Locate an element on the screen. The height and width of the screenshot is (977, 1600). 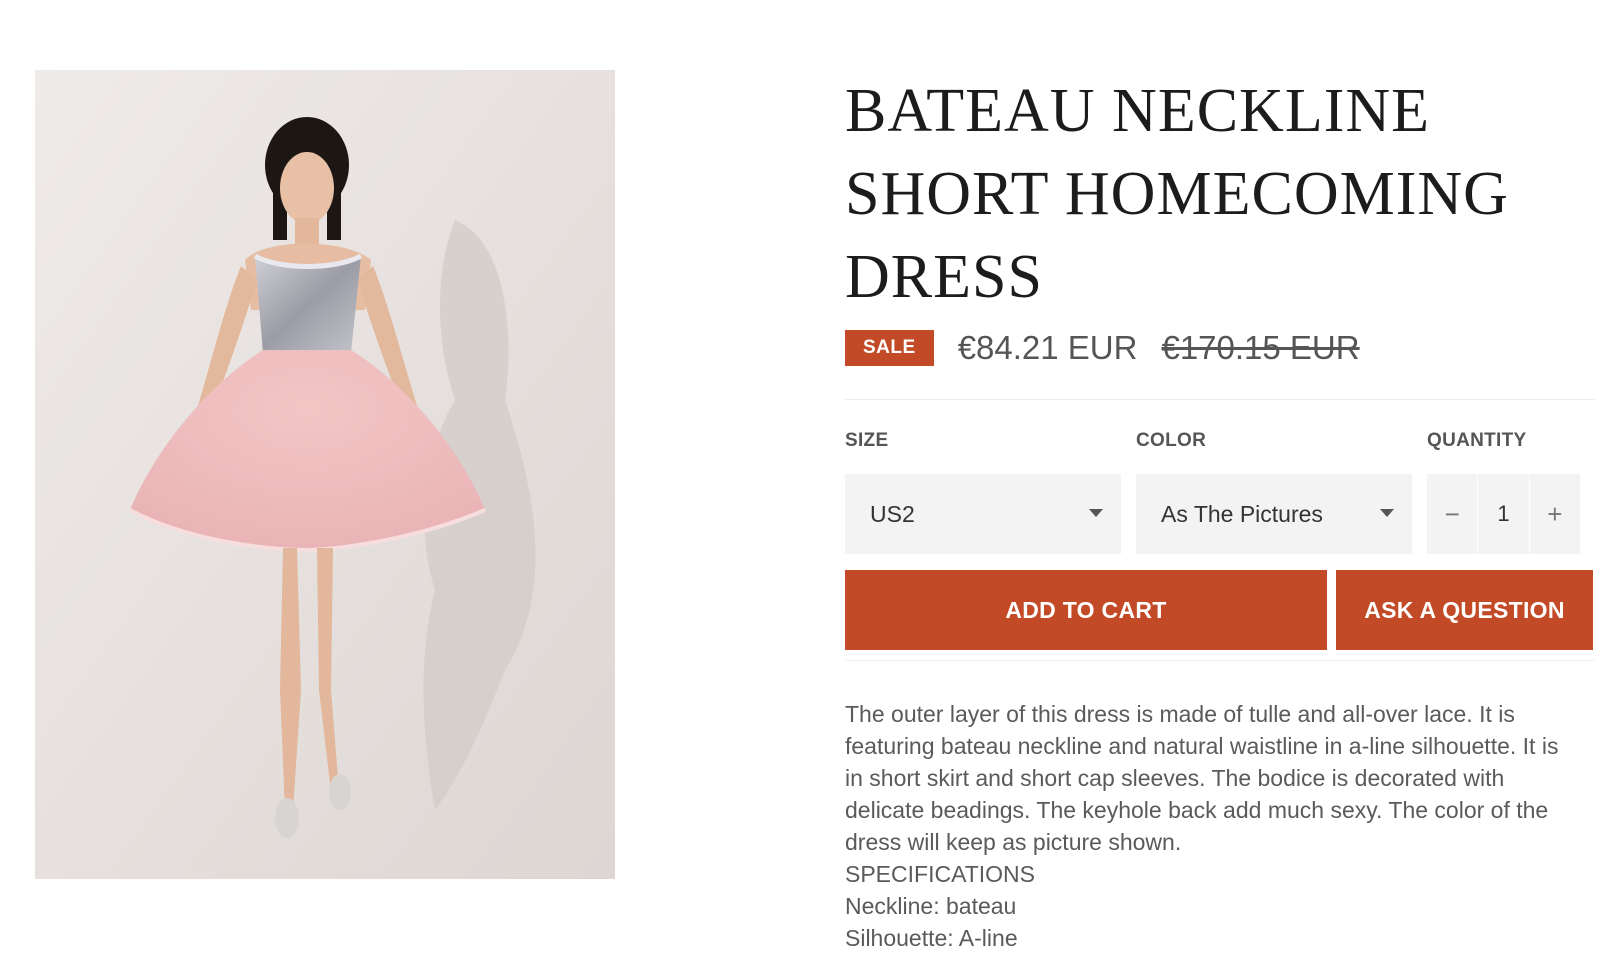
quantity-stepper: − 1 + is located at coordinates (1503, 514).